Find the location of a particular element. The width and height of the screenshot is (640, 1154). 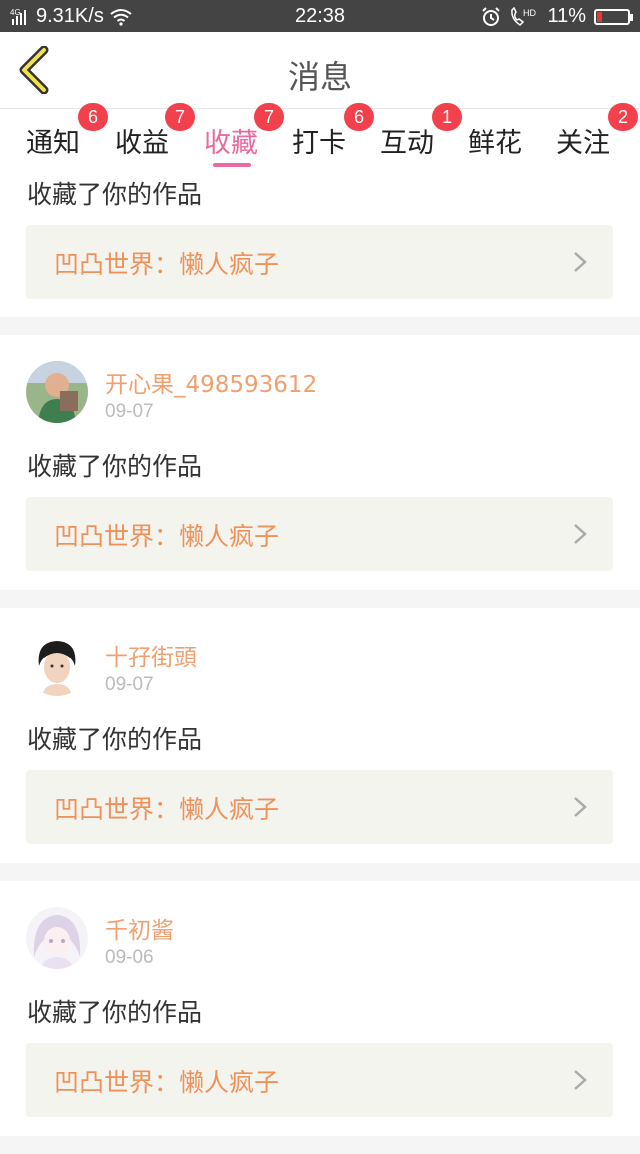

svg-text: HD is located at coordinates (529, 13).